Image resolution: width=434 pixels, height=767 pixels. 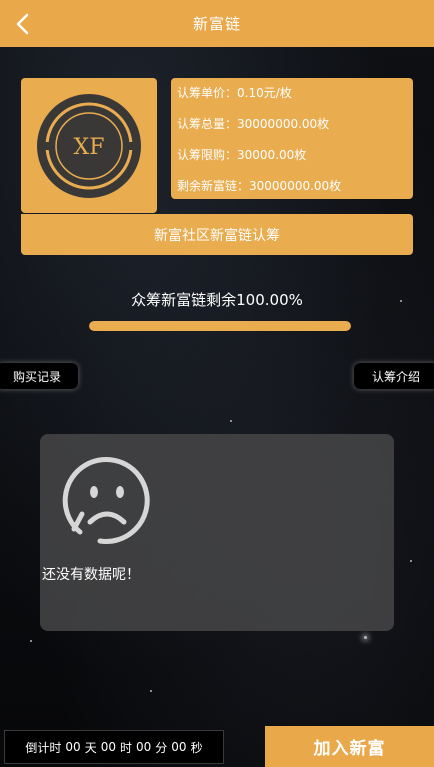 I want to click on progress-fill, so click(x=220, y=326).